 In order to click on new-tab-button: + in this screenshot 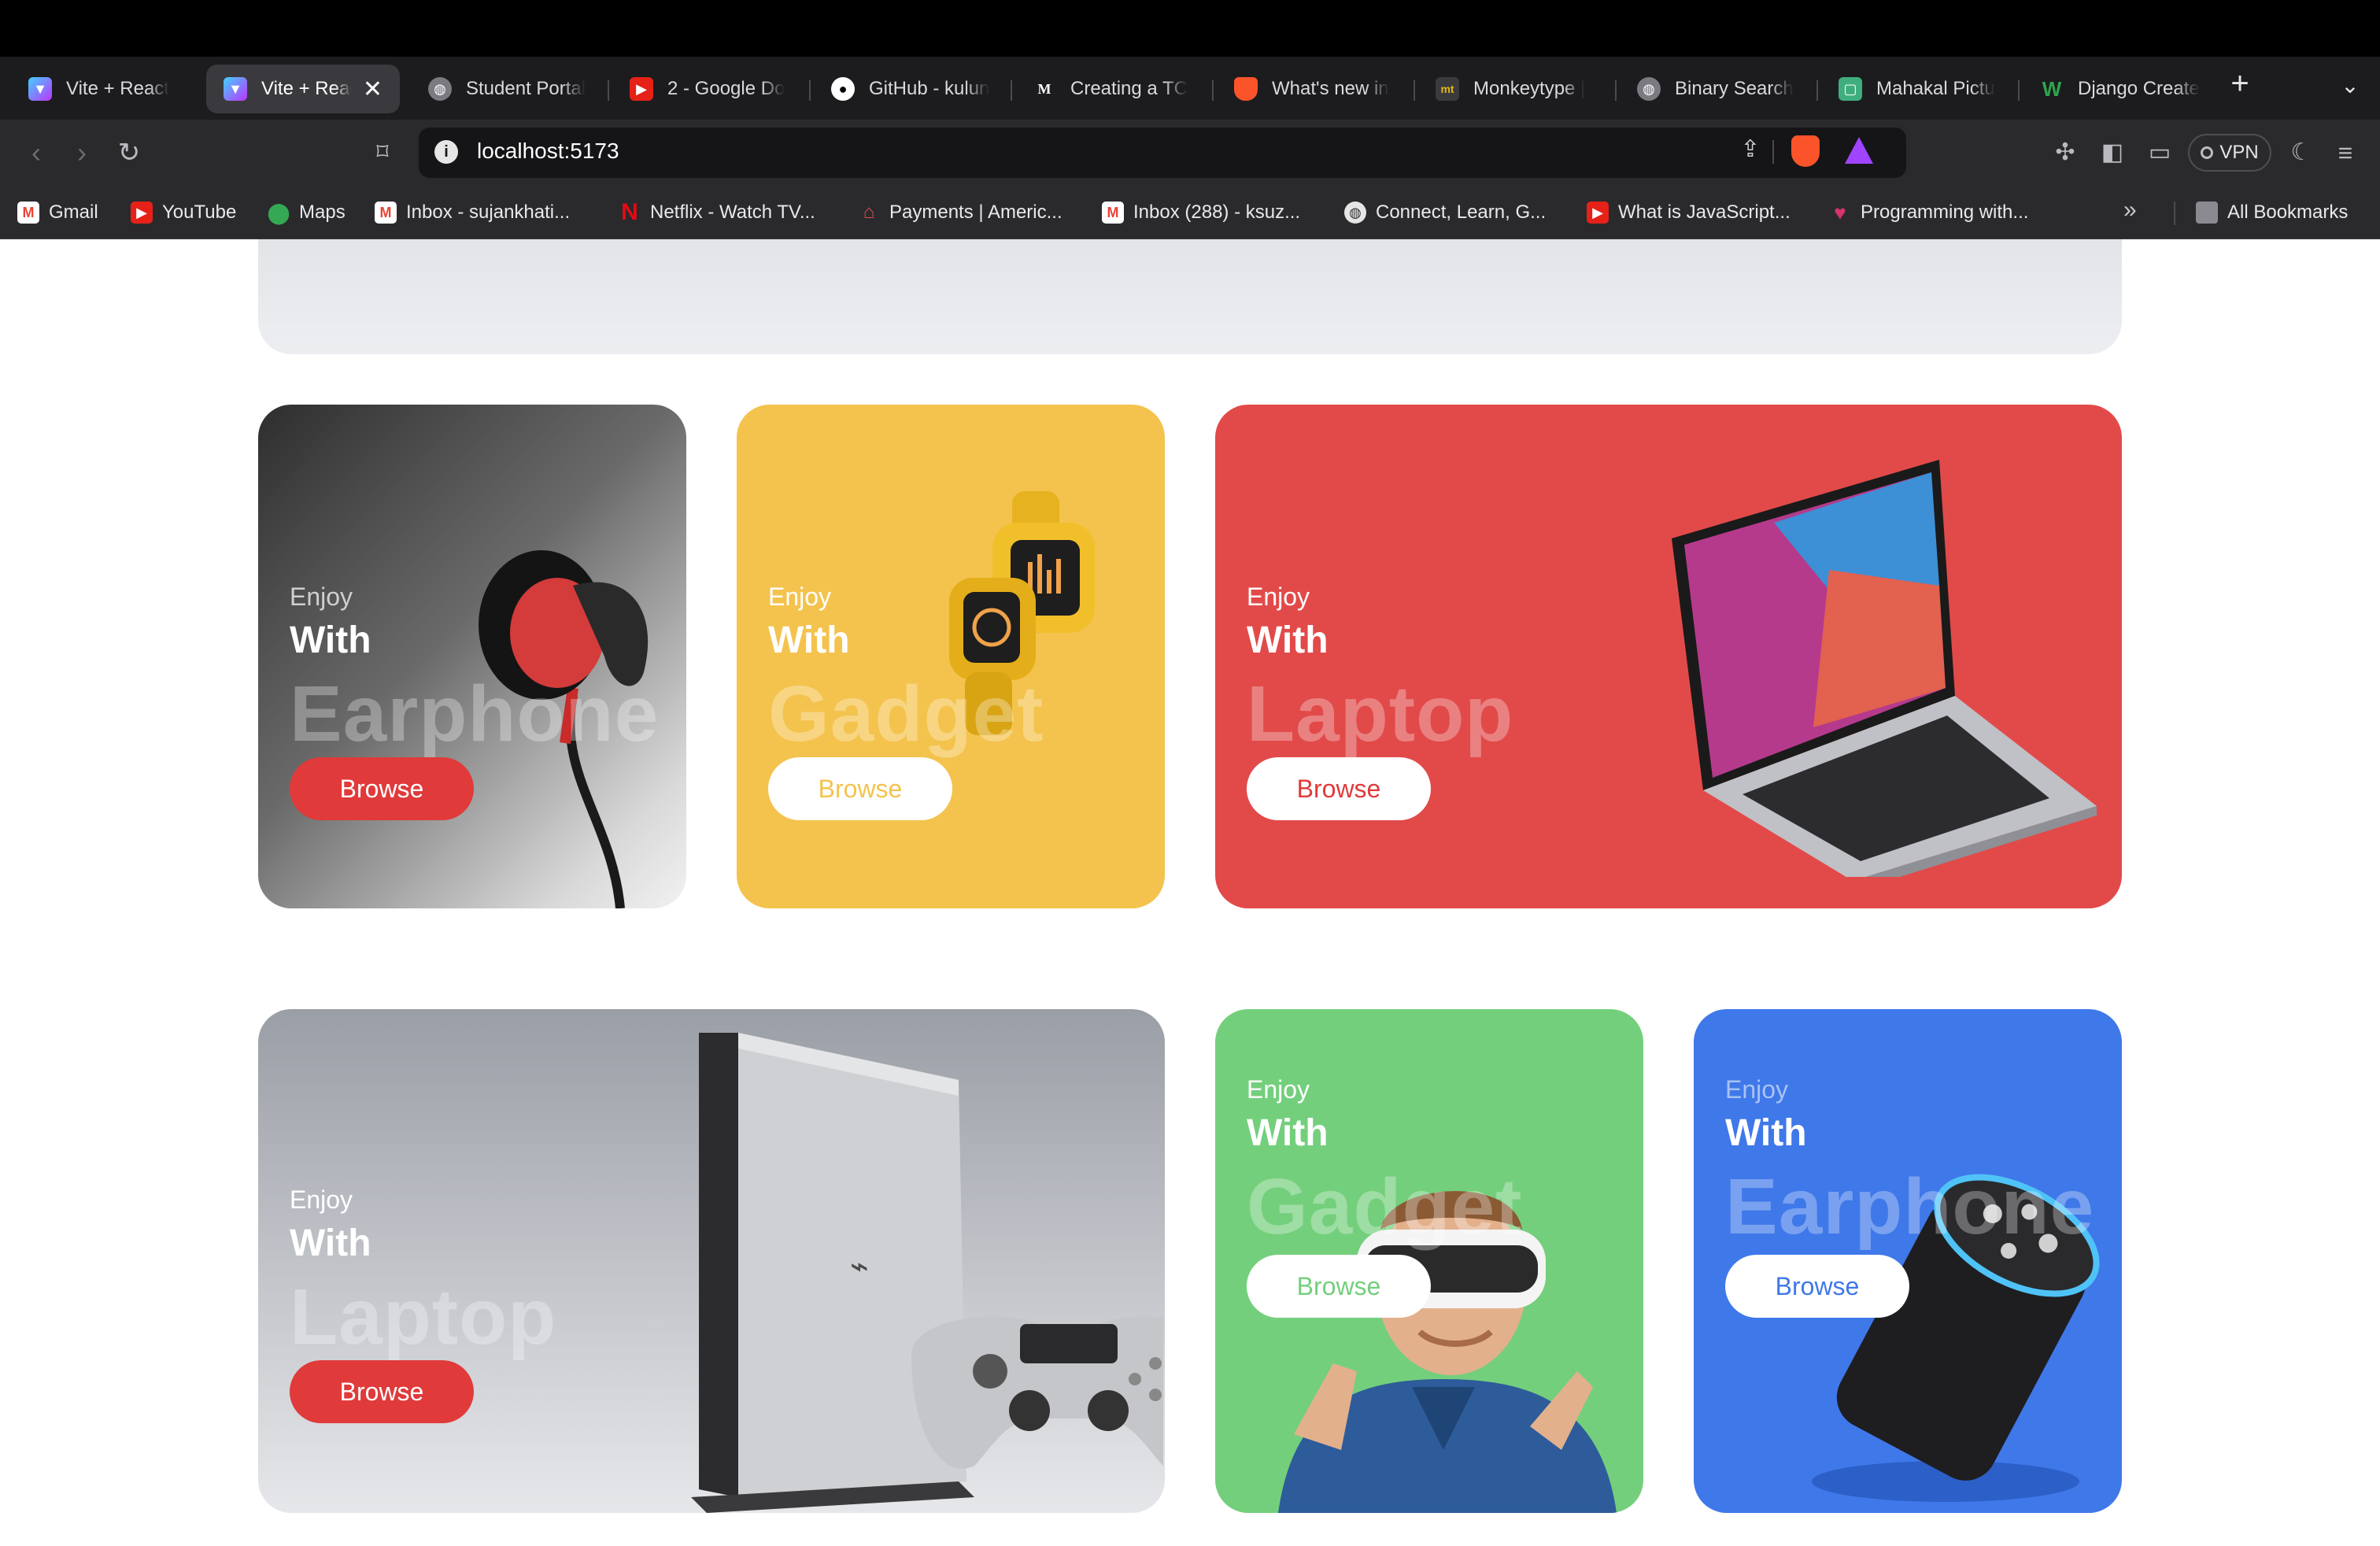, I will do `click(2240, 85)`.